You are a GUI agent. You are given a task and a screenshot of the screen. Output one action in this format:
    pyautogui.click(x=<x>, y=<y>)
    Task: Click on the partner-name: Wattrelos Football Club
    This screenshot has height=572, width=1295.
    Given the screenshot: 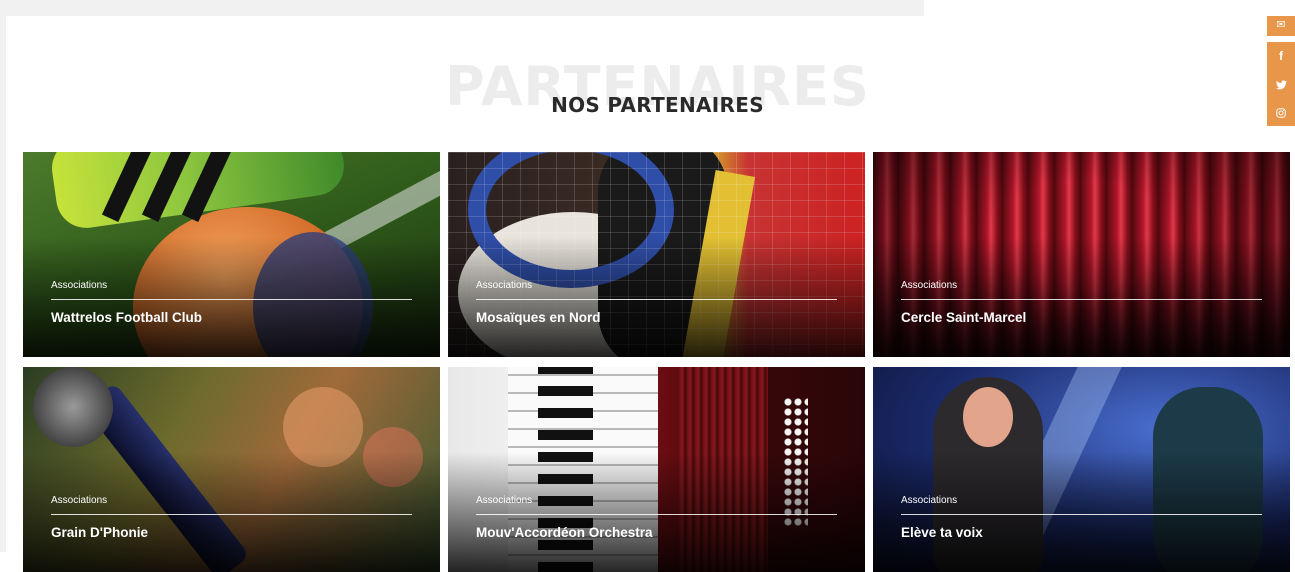 What is the action you would take?
    pyautogui.click(x=126, y=317)
    